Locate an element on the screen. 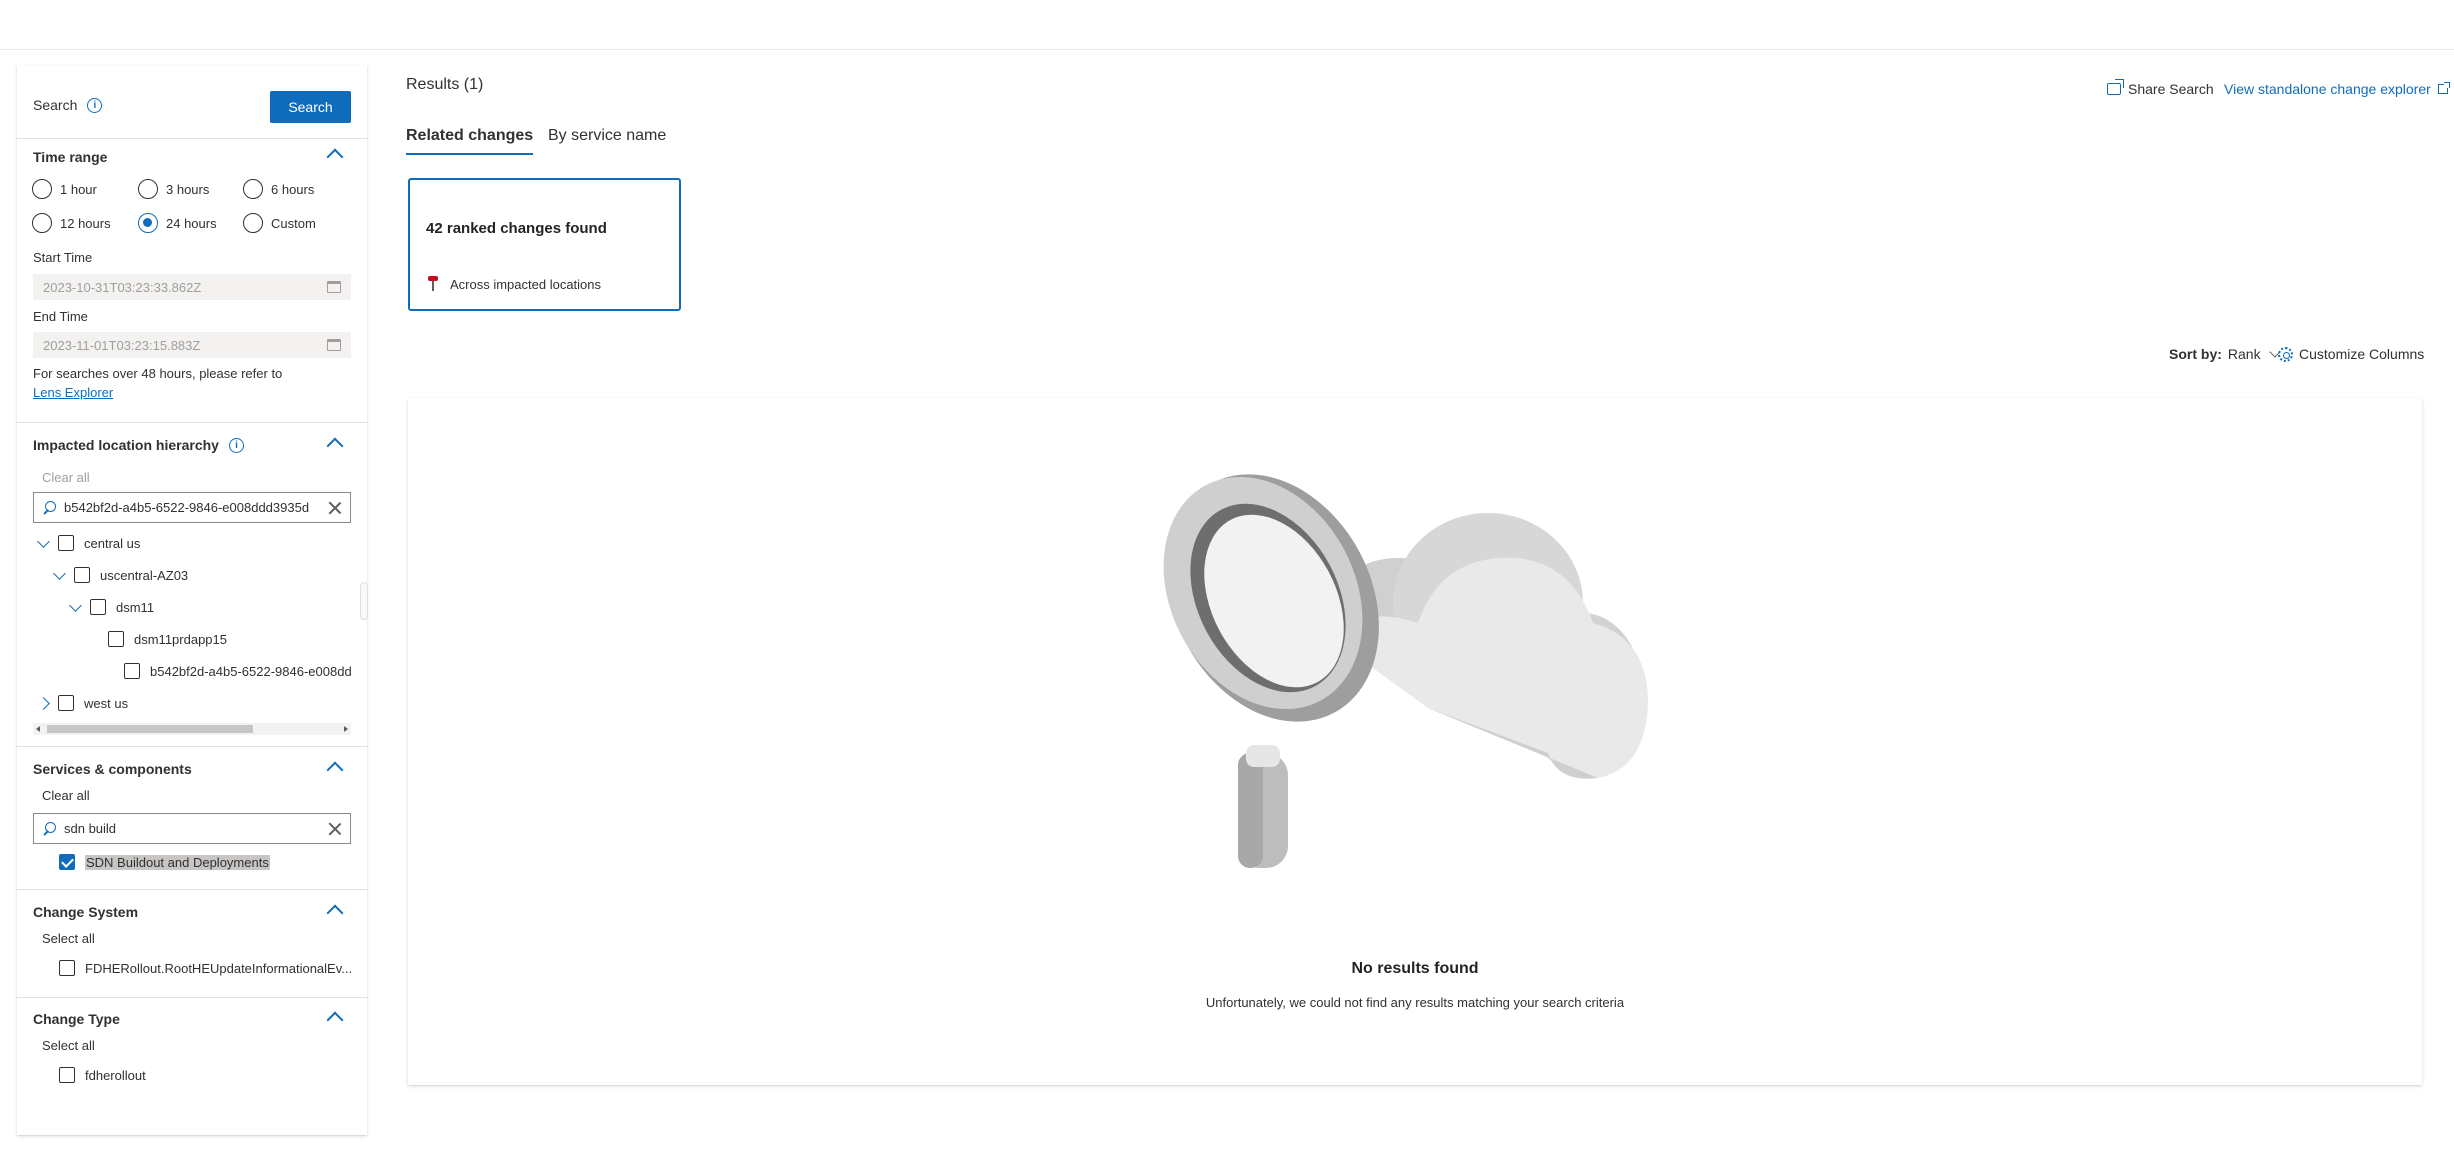  customize-columns-button: Customize Columns is located at coordinates (2351, 354).